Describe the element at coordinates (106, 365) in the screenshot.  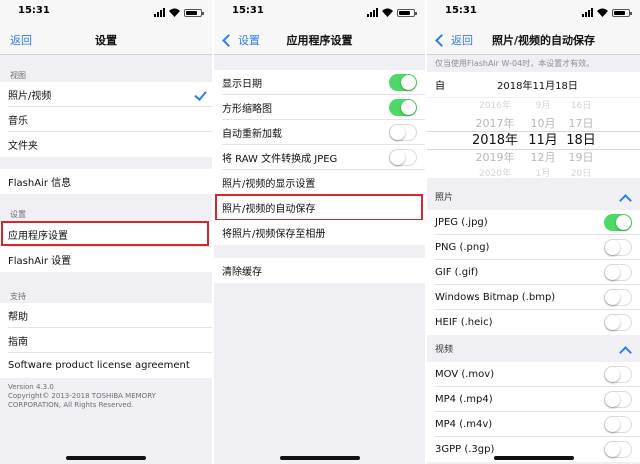
I see `list-item-license: Software product license agreement` at that location.